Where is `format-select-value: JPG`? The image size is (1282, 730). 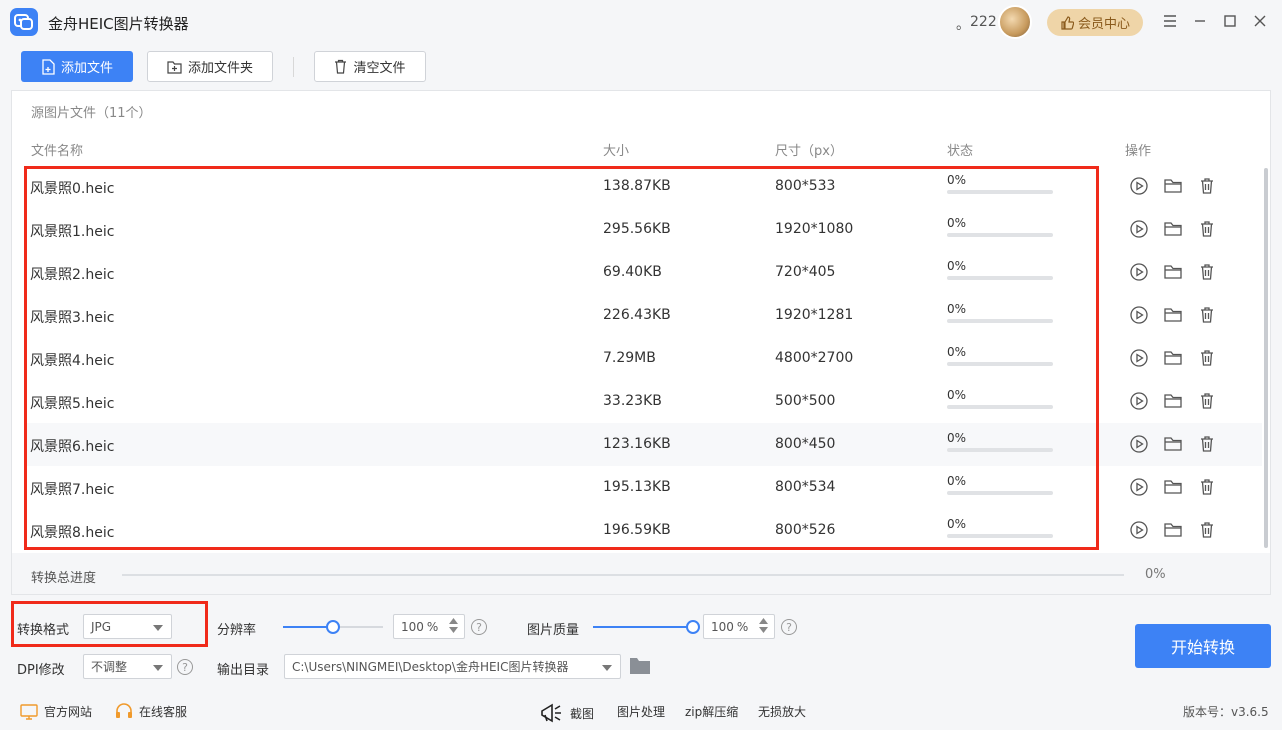
format-select-value: JPG is located at coordinates (101, 626).